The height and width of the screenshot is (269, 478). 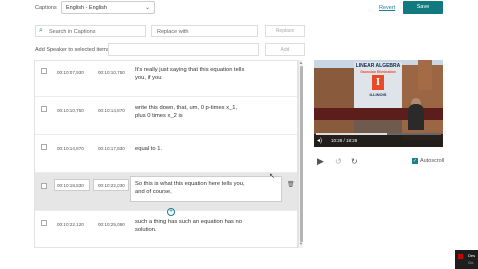 I want to click on video-tower, so click(x=425, y=75).